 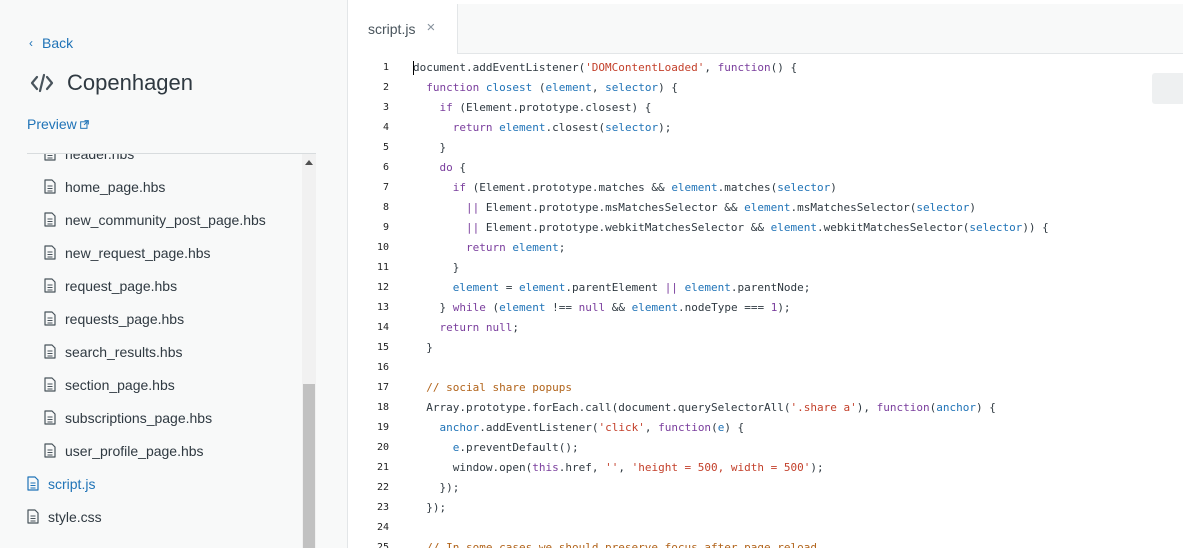 What do you see at coordinates (138, 252) in the screenshot?
I see `file-name: new_request_page.hbs` at bounding box center [138, 252].